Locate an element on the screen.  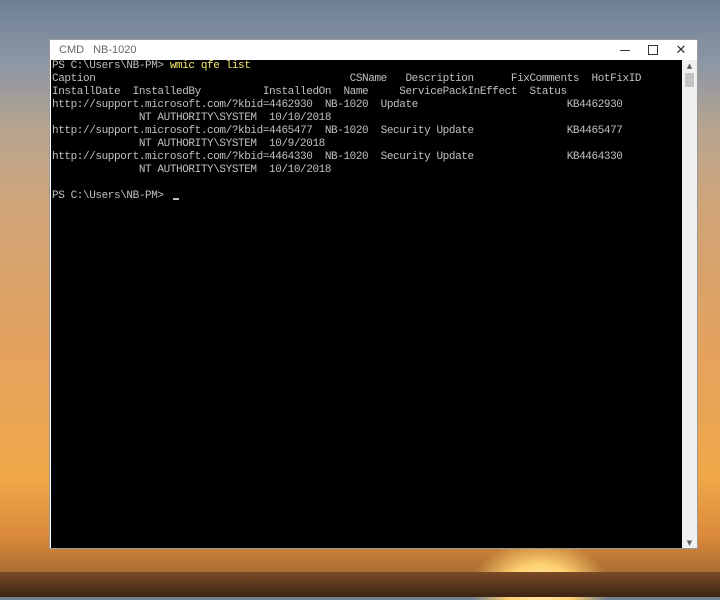
maximize-icon is located at coordinates (653, 50).